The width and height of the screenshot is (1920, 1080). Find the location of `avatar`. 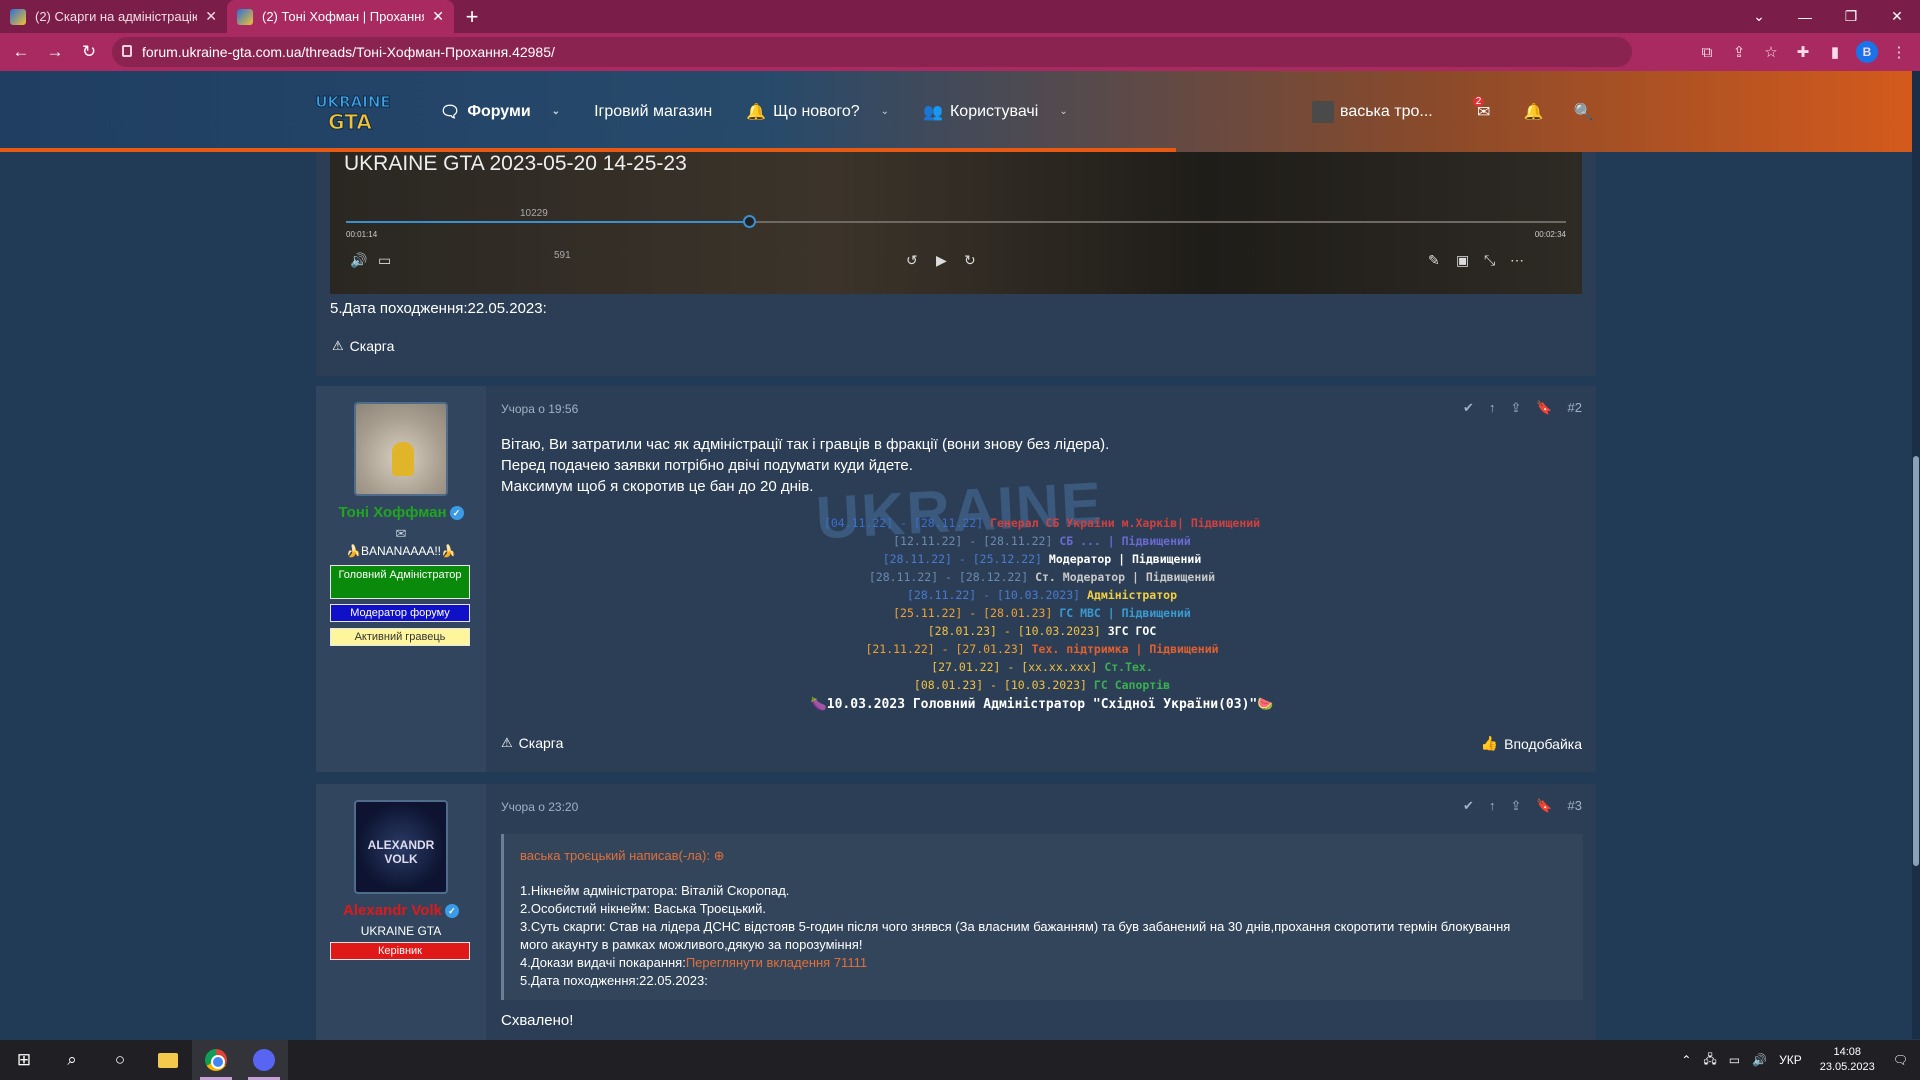

avatar is located at coordinates (401, 449).